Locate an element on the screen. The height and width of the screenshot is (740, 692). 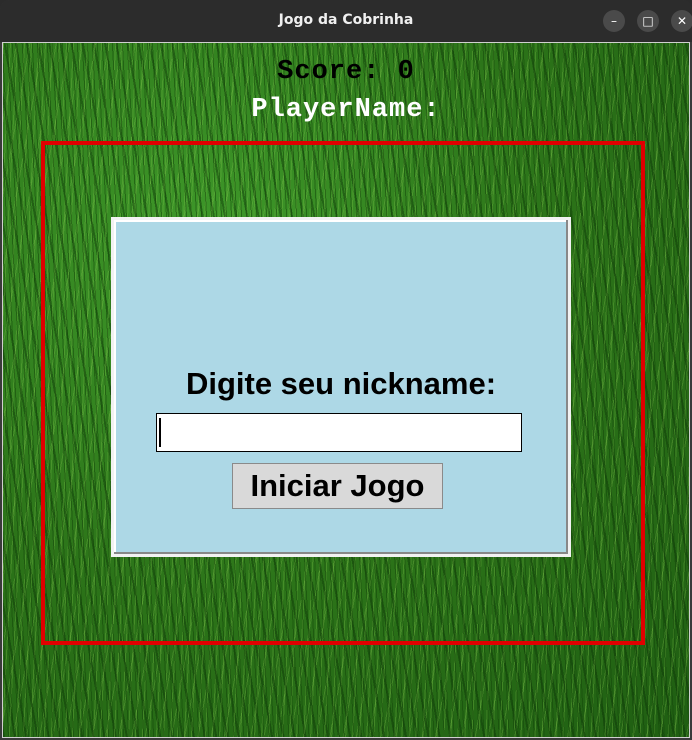
nickname-prompt: Digite seu nickname: is located at coordinates (341, 383).